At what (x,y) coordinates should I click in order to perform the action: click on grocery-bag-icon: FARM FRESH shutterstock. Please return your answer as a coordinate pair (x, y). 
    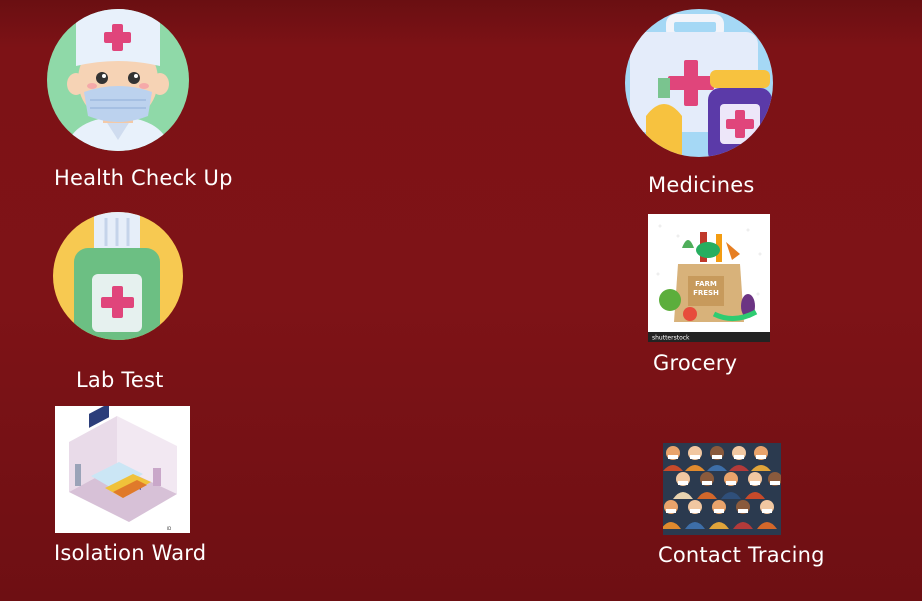
    Looking at the image, I should click on (709, 278).